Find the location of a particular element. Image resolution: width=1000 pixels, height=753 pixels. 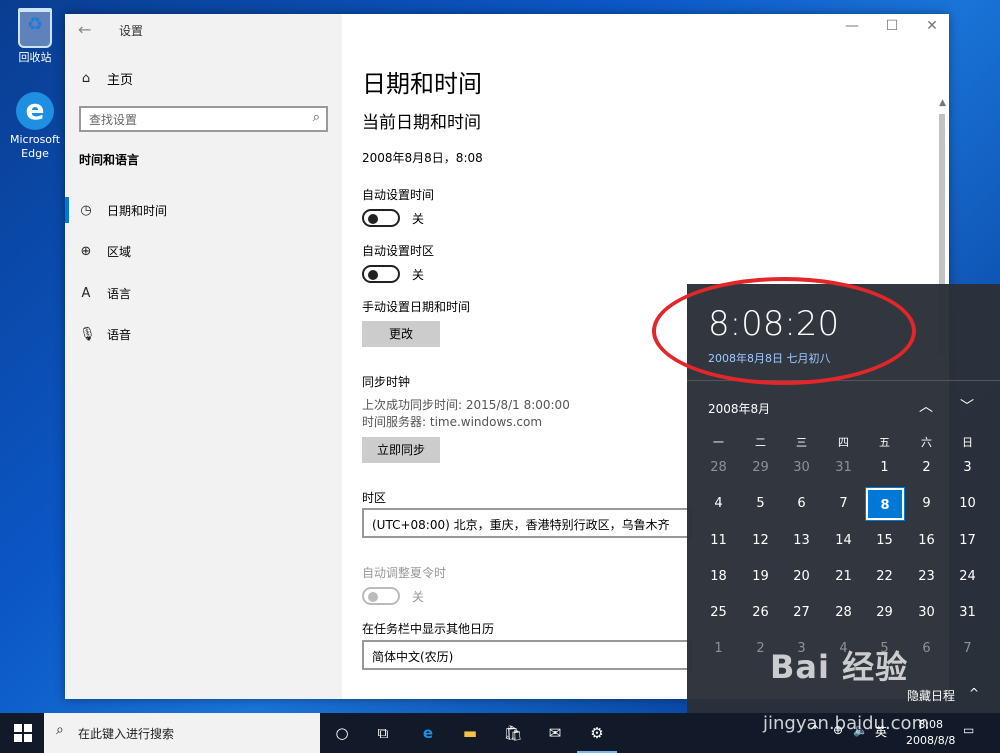

auto-time-toggle is located at coordinates (381, 218).